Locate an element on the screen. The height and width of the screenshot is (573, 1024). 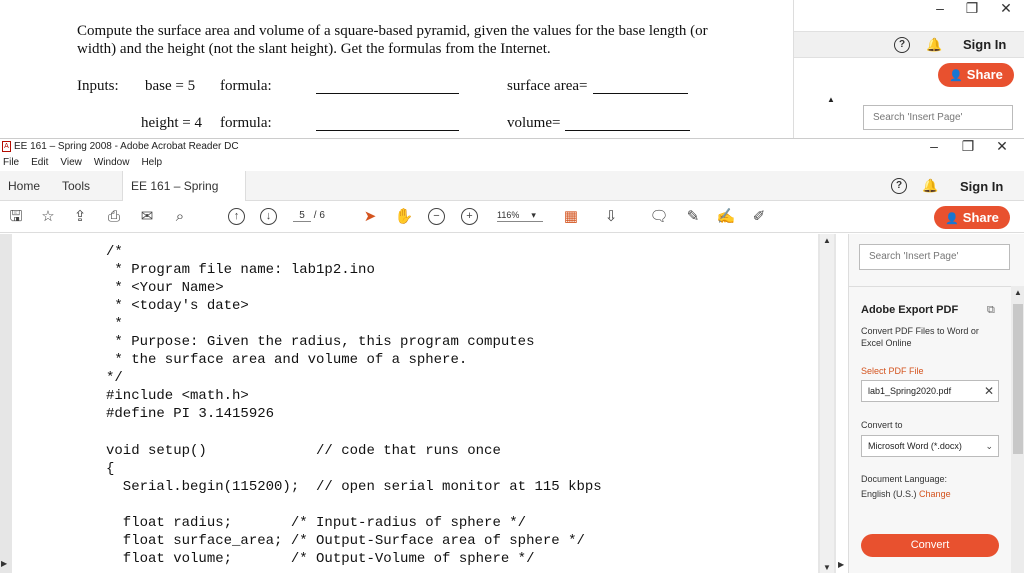
height-value: height = 4 is located at coordinates (171, 123).